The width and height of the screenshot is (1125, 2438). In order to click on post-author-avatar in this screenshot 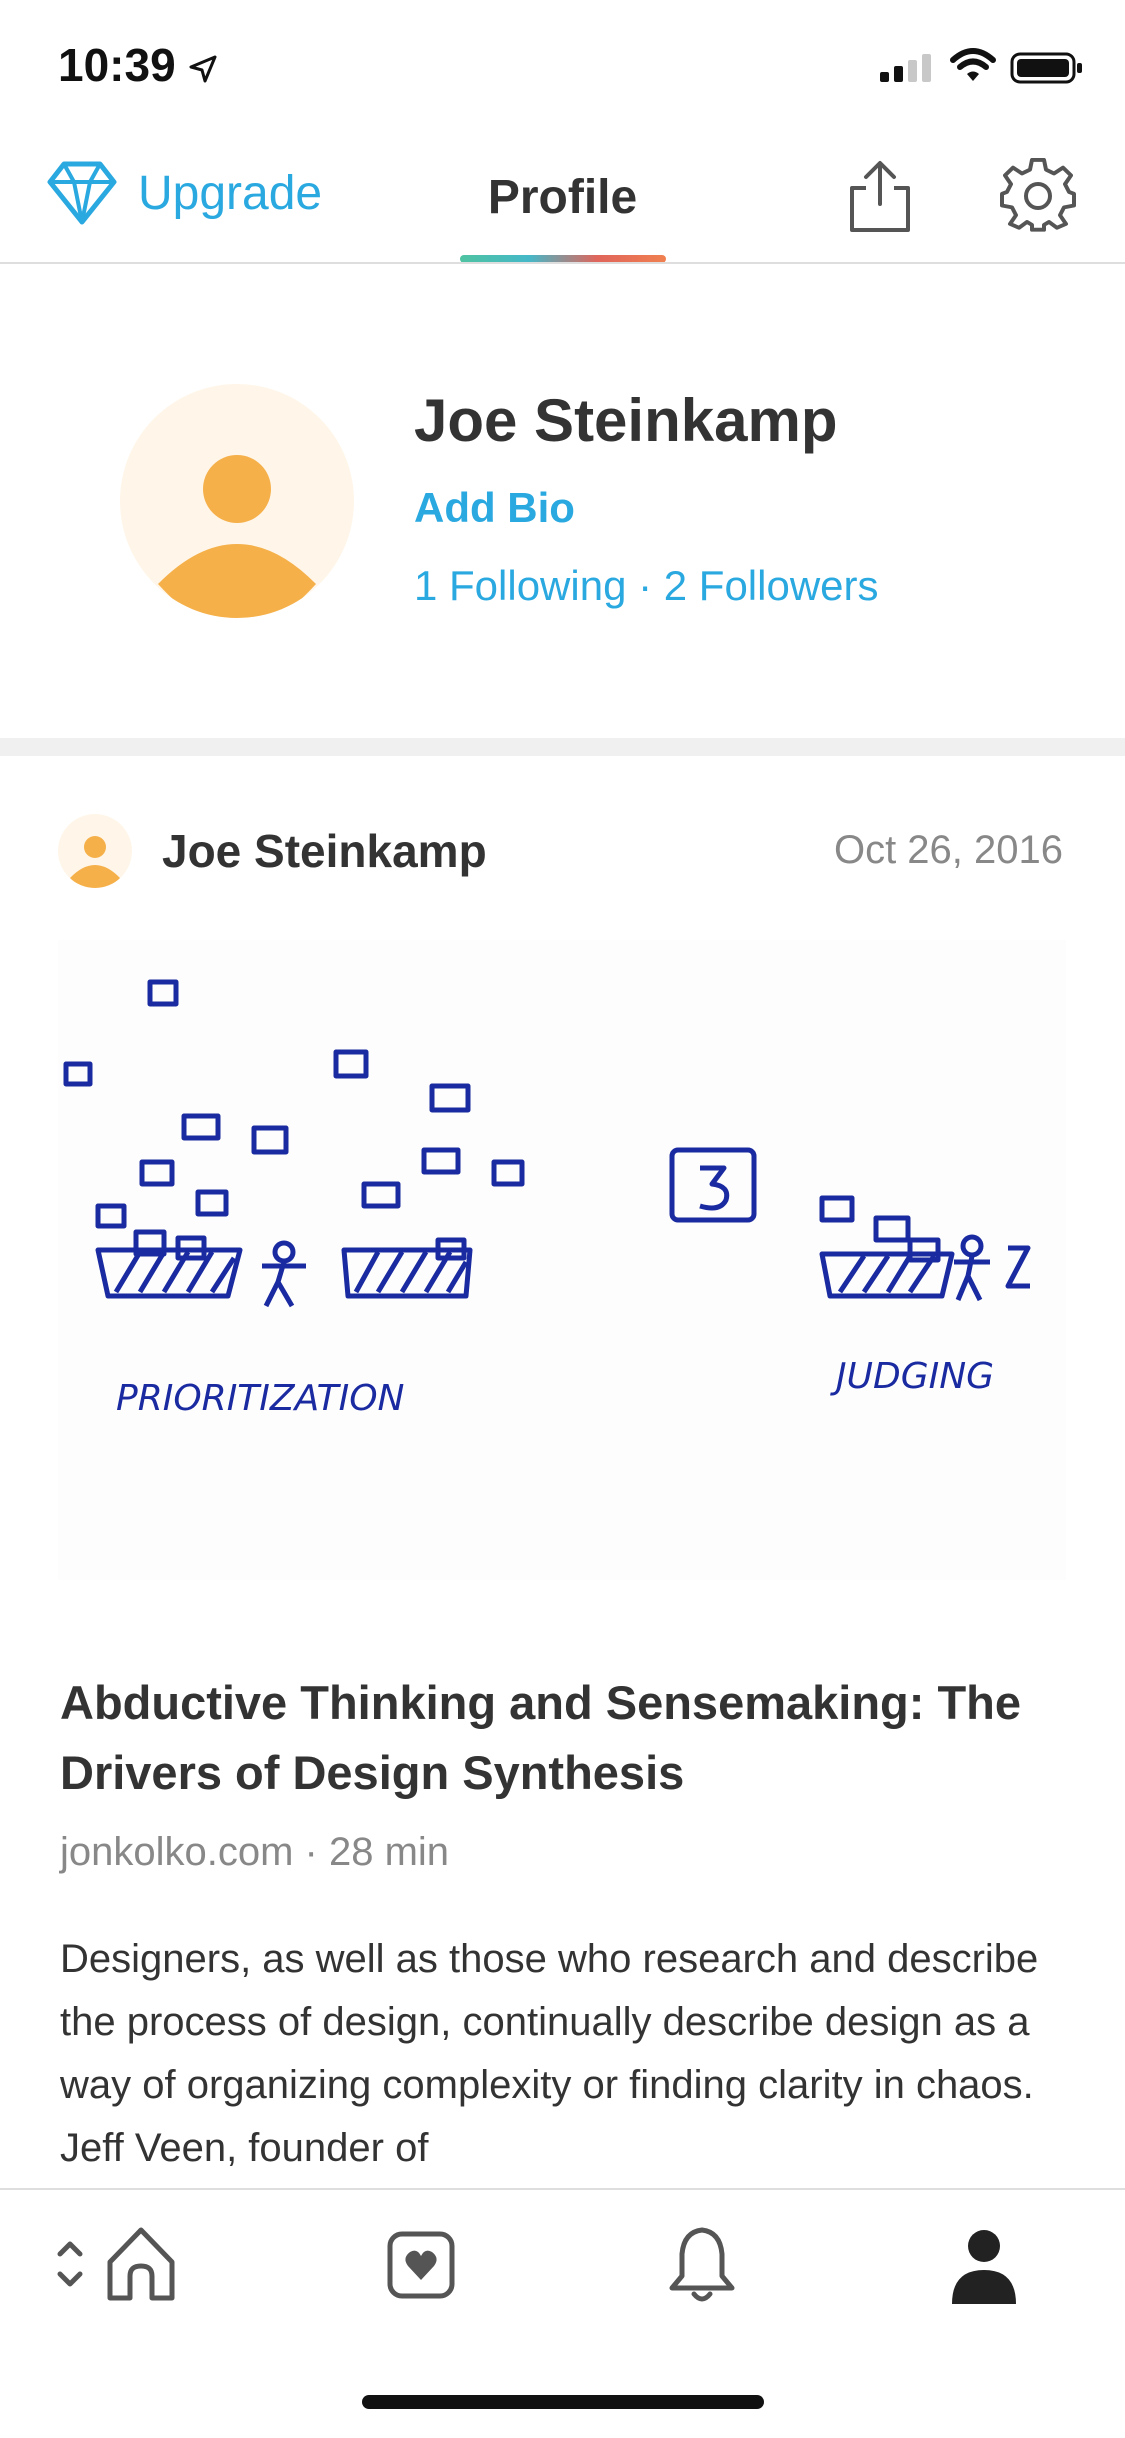, I will do `click(95, 851)`.